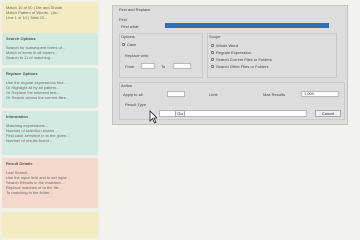  Describe the element at coordinates (215, 36) in the screenshot. I see `scope-label: Scope` at that location.